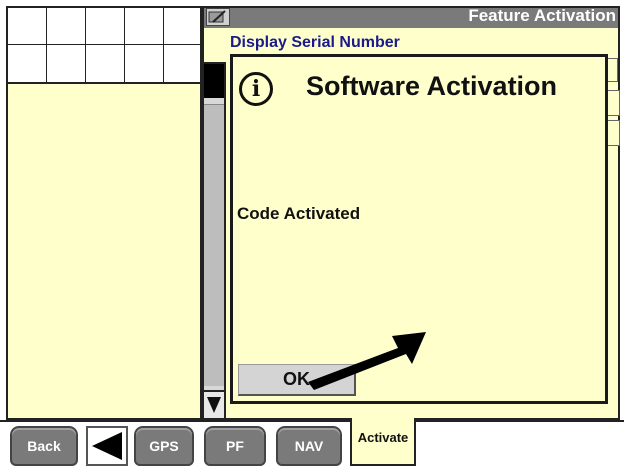 The image size is (624, 470). Describe the element at coordinates (432, 86) in the screenshot. I see `dialog-title: Software Activation` at that location.